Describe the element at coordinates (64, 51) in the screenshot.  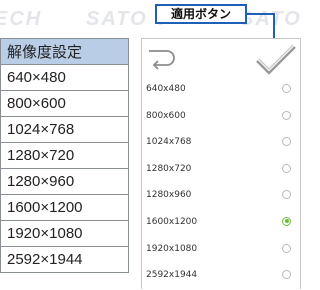
I see `table-header: 解像度設定` at that location.